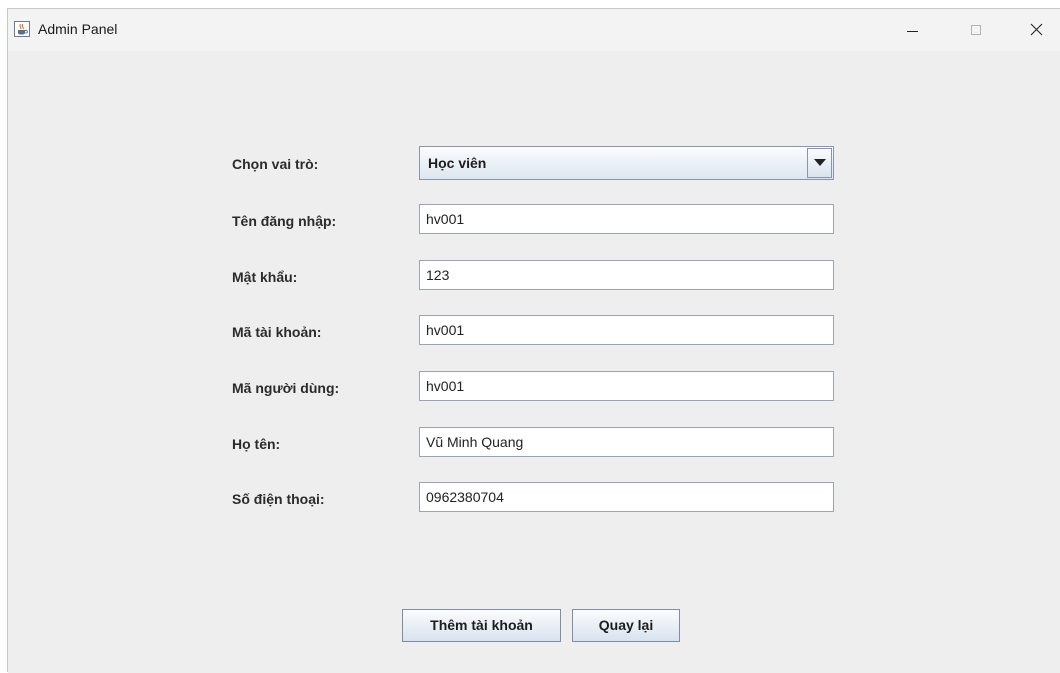  What do you see at coordinates (626, 163) in the screenshot?
I see `role-combobox: Học viên` at bounding box center [626, 163].